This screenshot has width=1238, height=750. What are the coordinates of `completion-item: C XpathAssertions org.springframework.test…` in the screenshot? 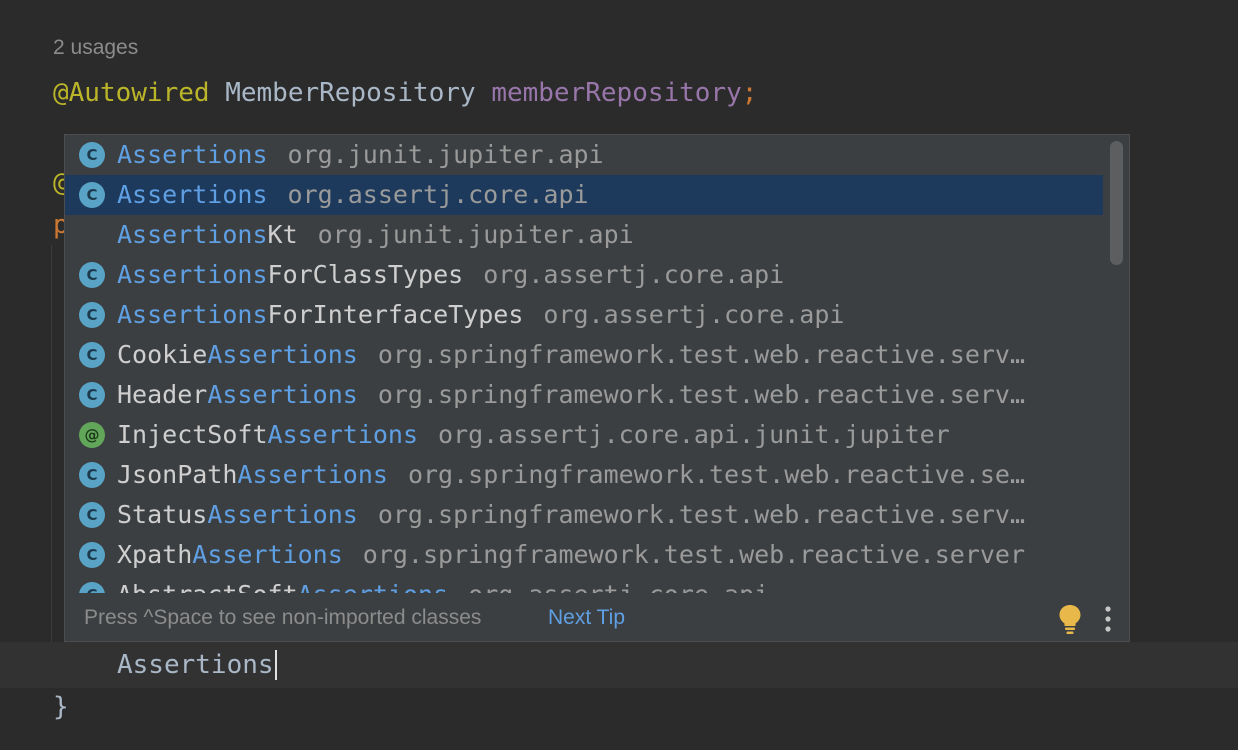 It's located at (584, 555).